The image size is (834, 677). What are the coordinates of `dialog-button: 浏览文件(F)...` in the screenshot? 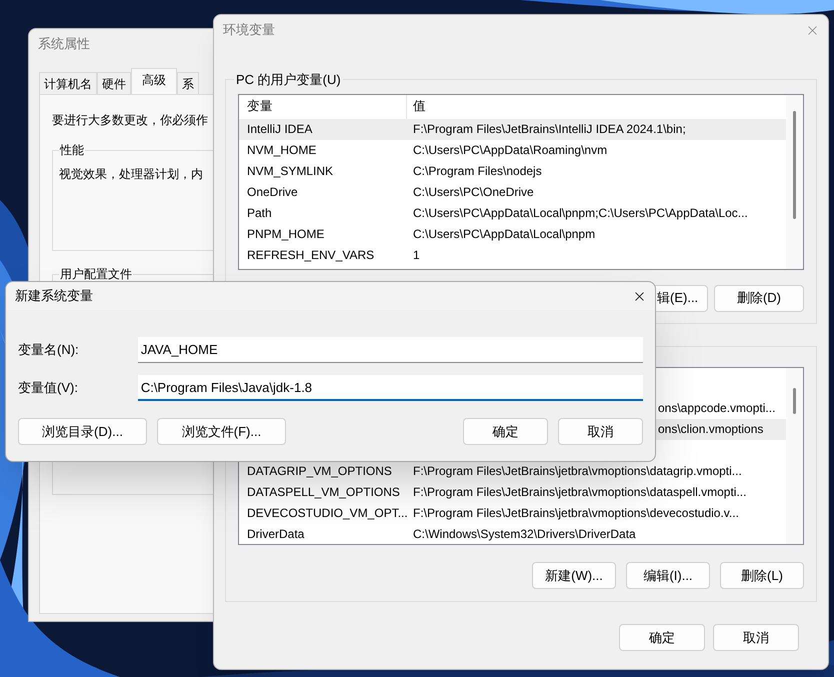 It's located at (221, 431).